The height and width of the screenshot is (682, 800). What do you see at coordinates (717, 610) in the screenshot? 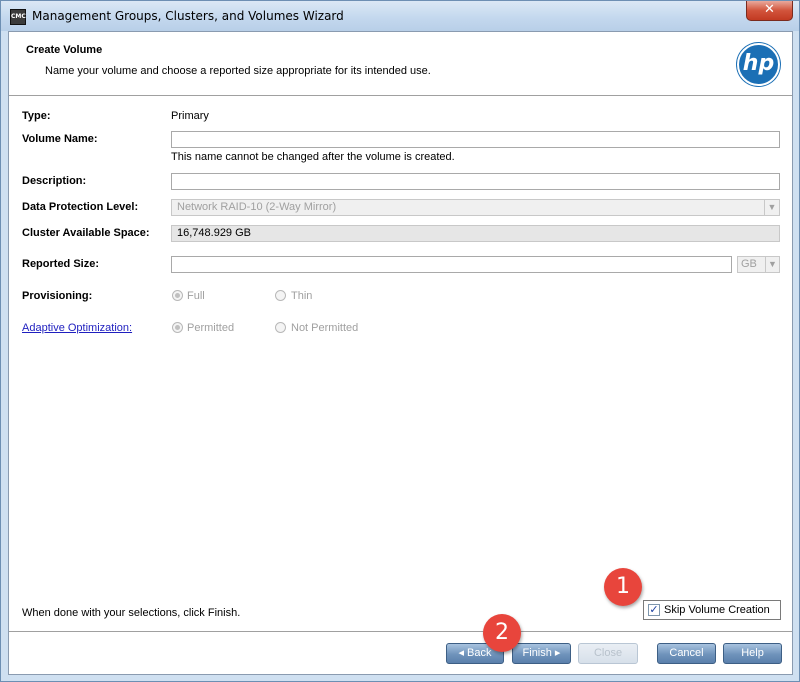
I see `skip-volume-creation-label: Skip Volume Creation` at bounding box center [717, 610].